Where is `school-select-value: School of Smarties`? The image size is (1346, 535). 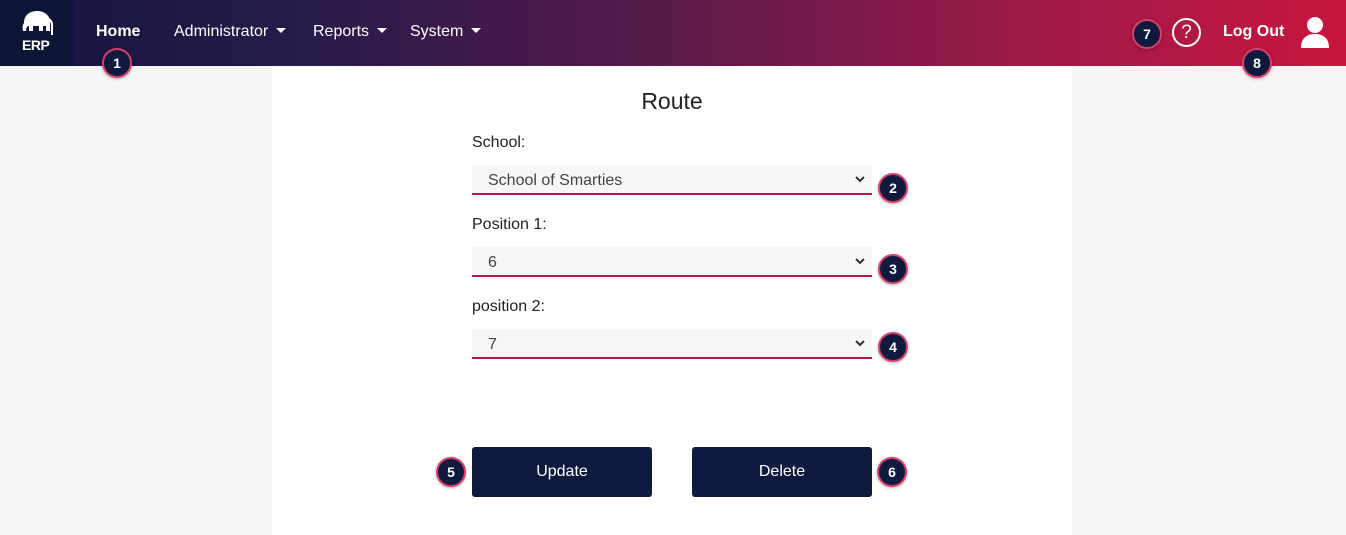 school-select-value: School of Smarties is located at coordinates (555, 180).